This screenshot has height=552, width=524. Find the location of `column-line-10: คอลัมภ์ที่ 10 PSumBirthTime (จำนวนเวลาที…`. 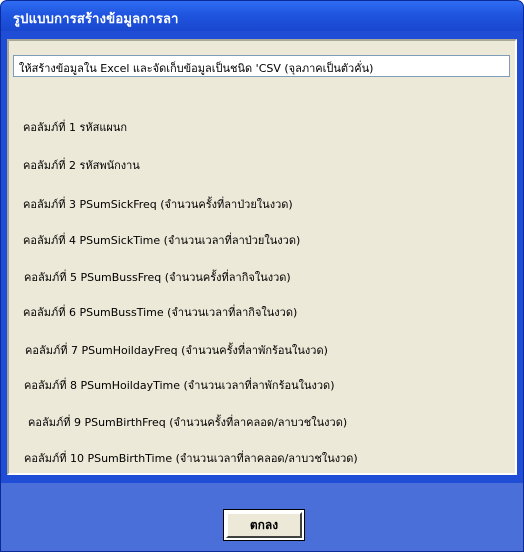

column-line-10: คอลัมภ์ที่ 10 PSumBirthTime (จำนวนเวลาที… is located at coordinates (191, 458).